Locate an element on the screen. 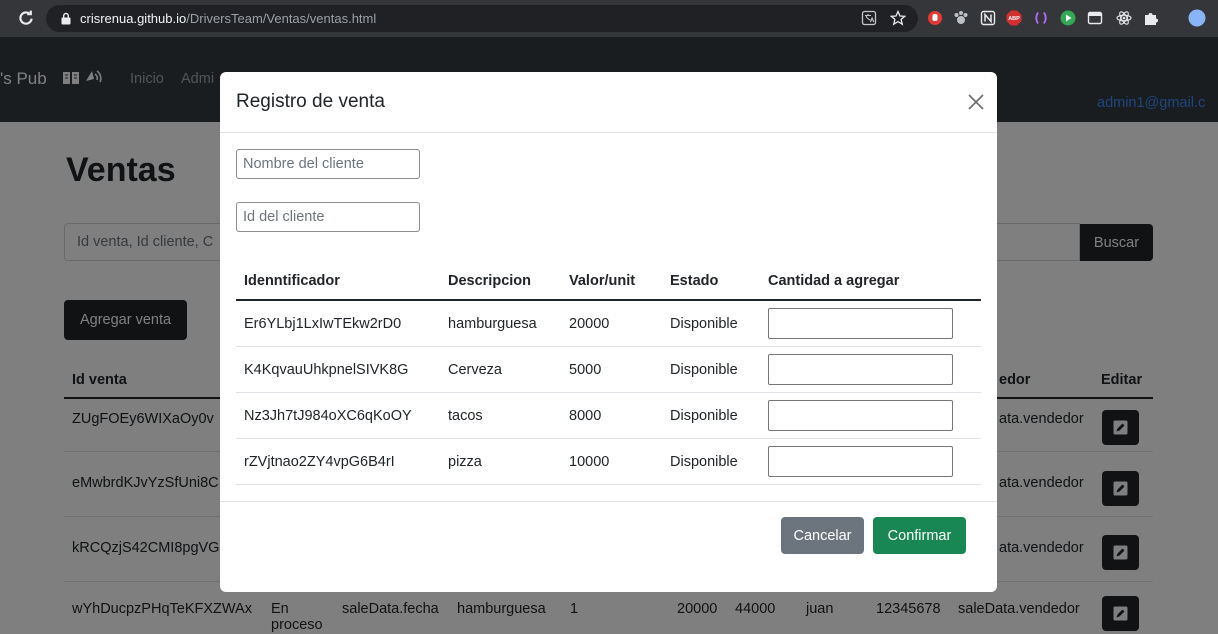  close-icon is located at coordinates (976, 102).